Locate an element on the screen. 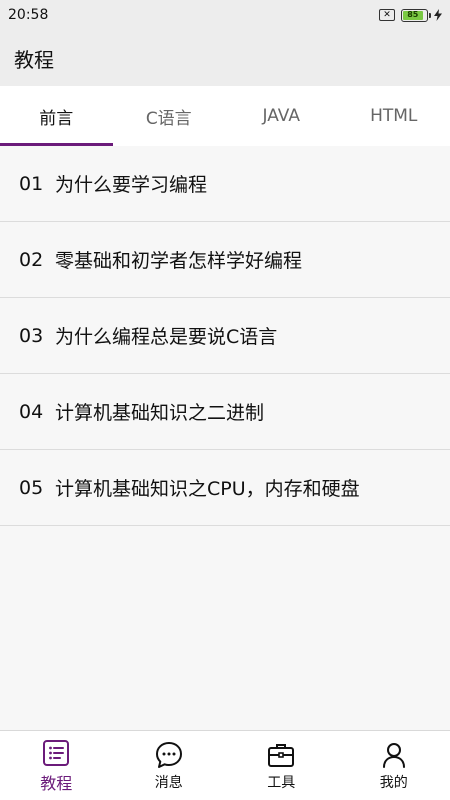  nav-label: 我的 is located at coordinates (393, 782).